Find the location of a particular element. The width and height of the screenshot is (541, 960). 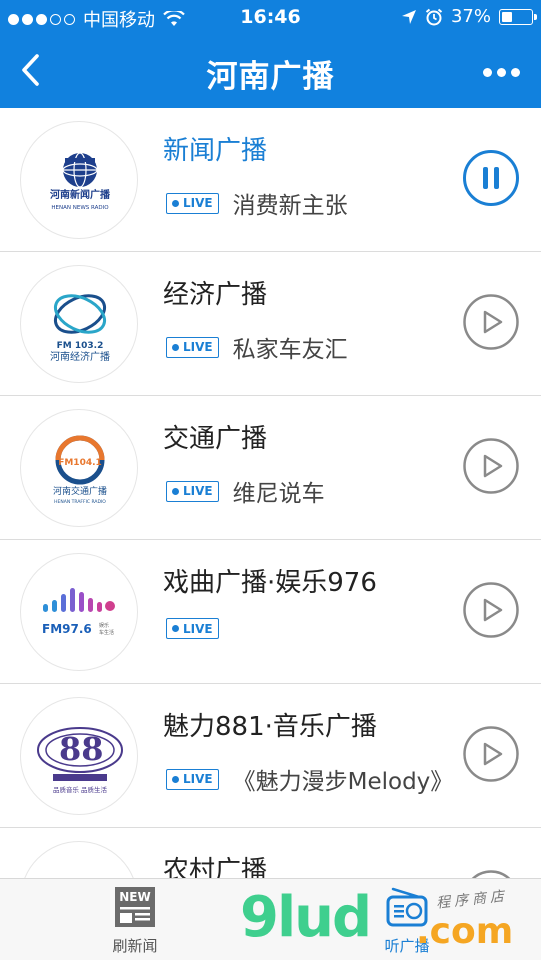

station-subtitle: LIVE is located at coordinates (199, 628).